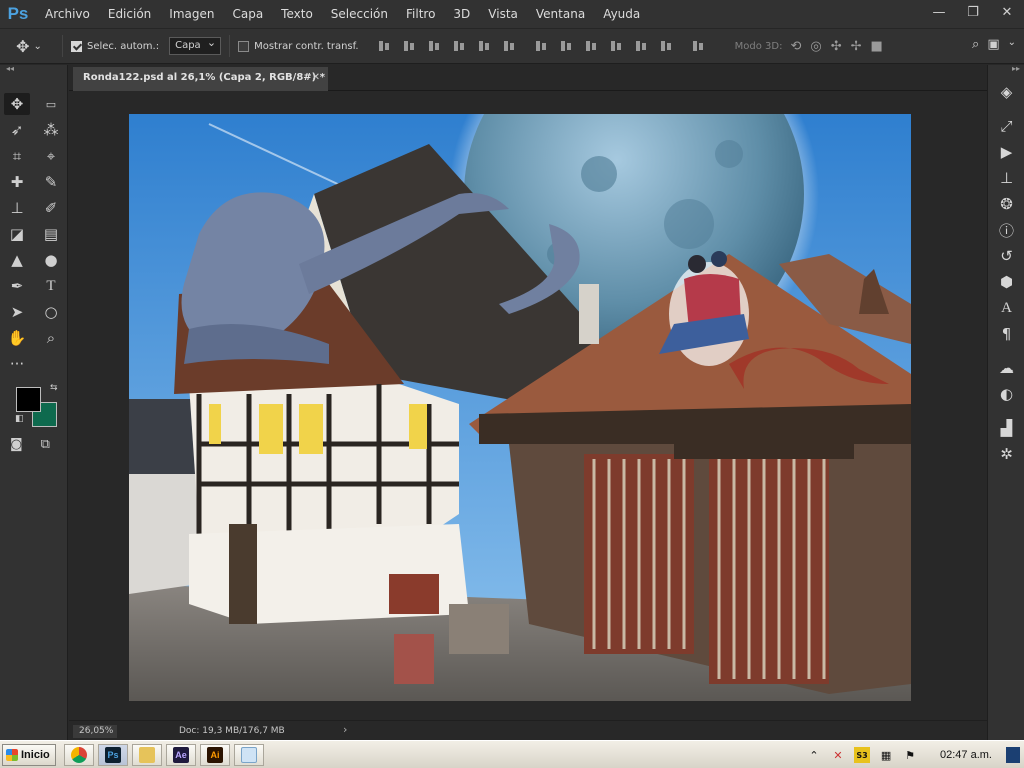  I want to click on gradient-tool-icon: ▤, so click(51, 234).